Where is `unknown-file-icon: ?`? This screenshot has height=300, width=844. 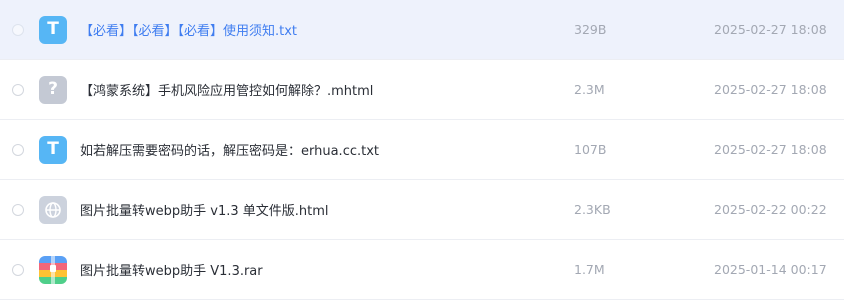
unknown-file-icon: ? is located at coordinates (53, 89).